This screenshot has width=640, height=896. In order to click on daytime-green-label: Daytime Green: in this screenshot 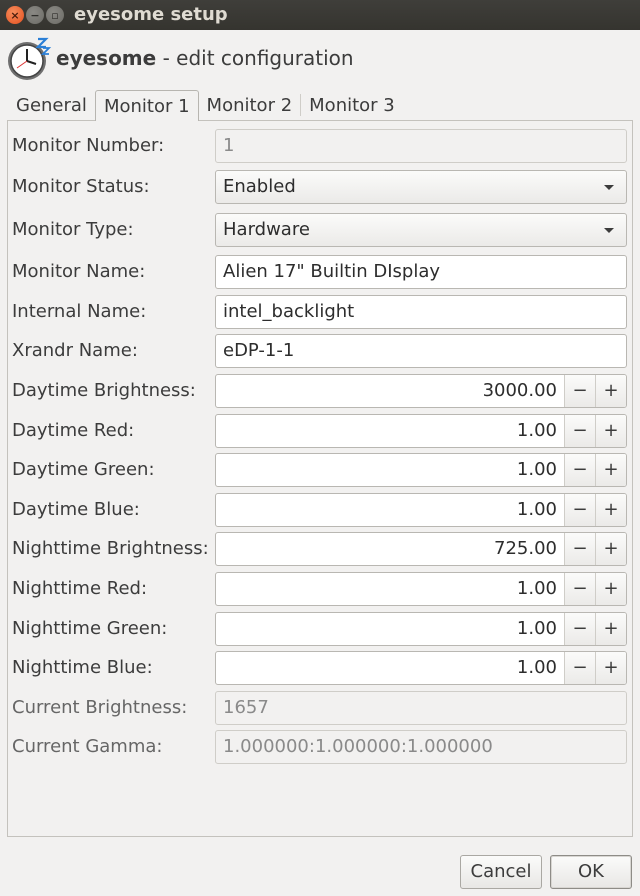, I will do `click(83, 469)`.